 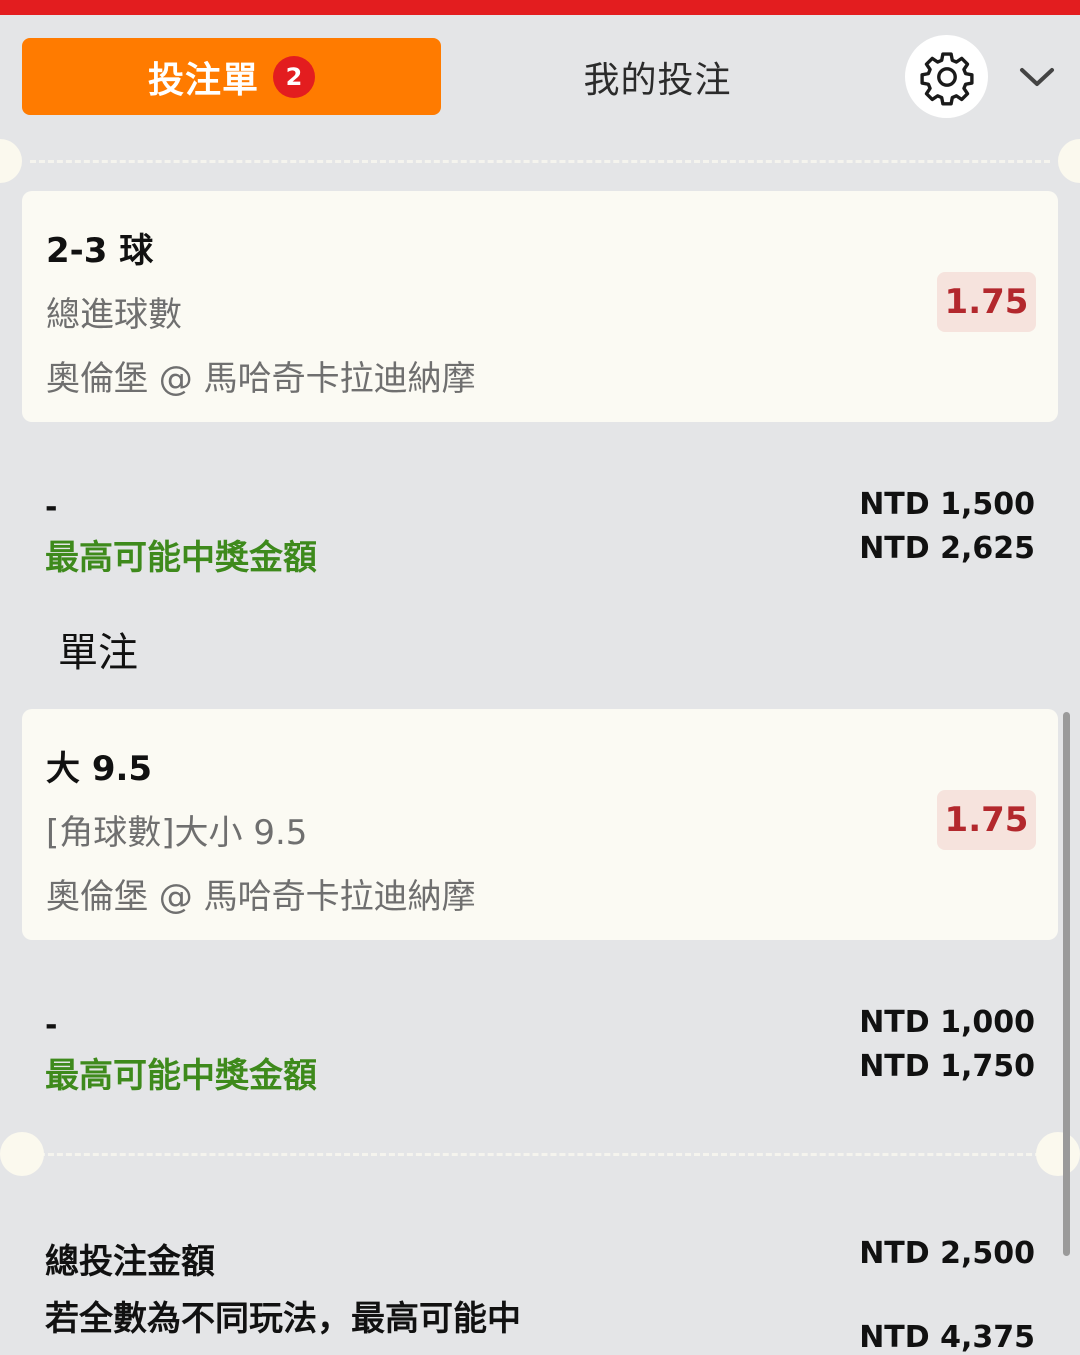 I want to click on chevron-down-icon, so click(x=1037, y=77).